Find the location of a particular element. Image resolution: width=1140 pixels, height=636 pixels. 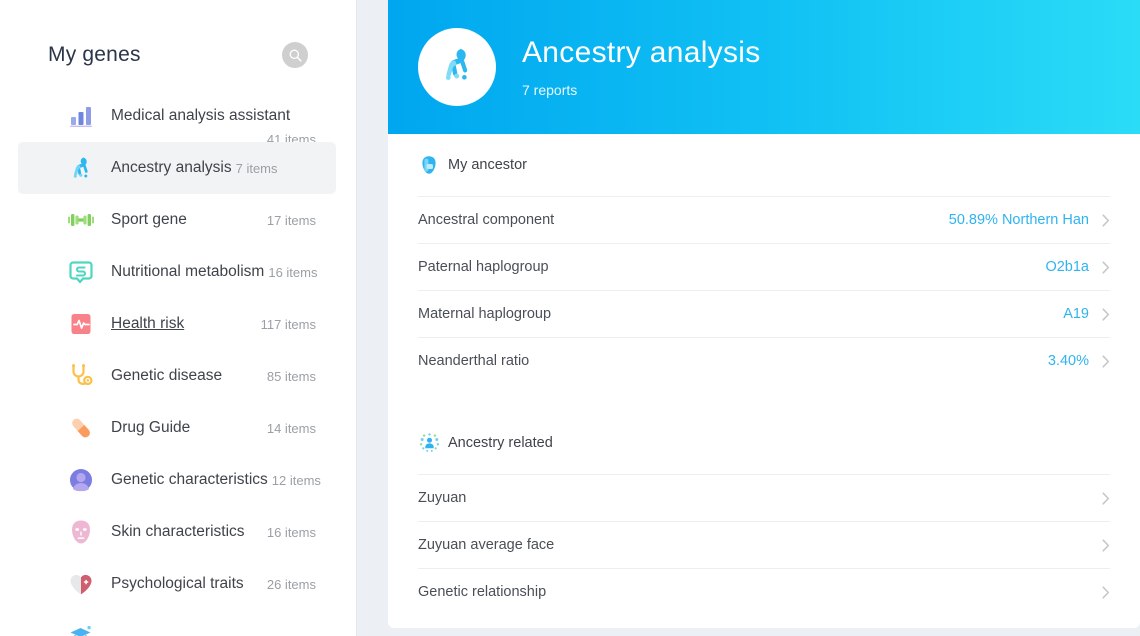

split-heart-icon is located at coordinates (81, 584).